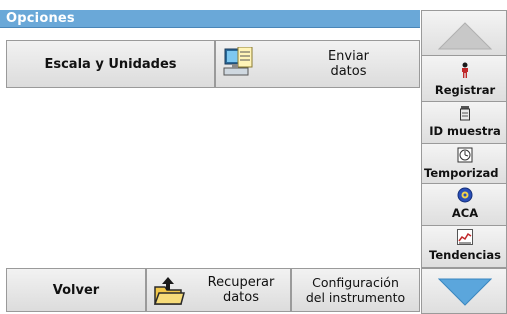 This screenshot has height=314, width=507. What do you see at coordinates (464, 123) in the screenshot?
I see `sidebar-item-id-muestra: ID muestra` at bounding box center [464, 123].